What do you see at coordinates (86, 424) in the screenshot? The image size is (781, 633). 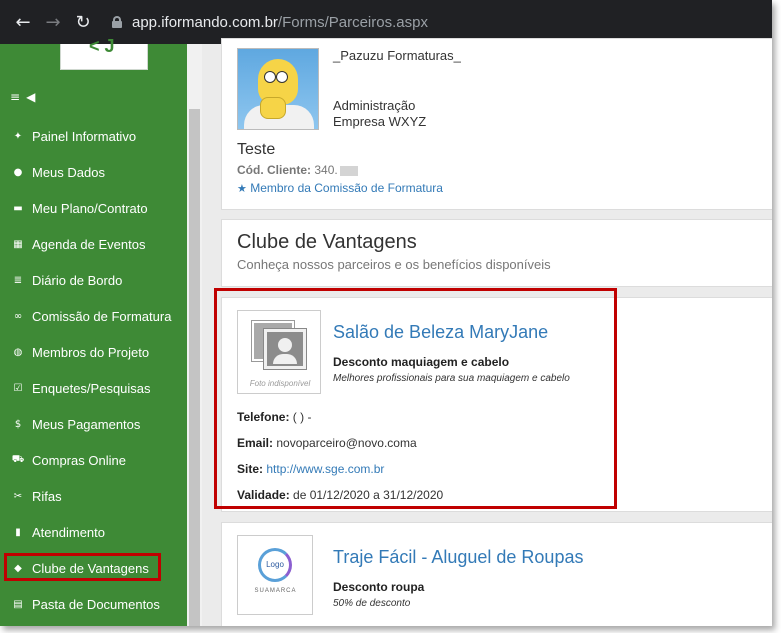 I see `sidebar-item-label: Meus Pagamentos` at bounding box center [86, 424].